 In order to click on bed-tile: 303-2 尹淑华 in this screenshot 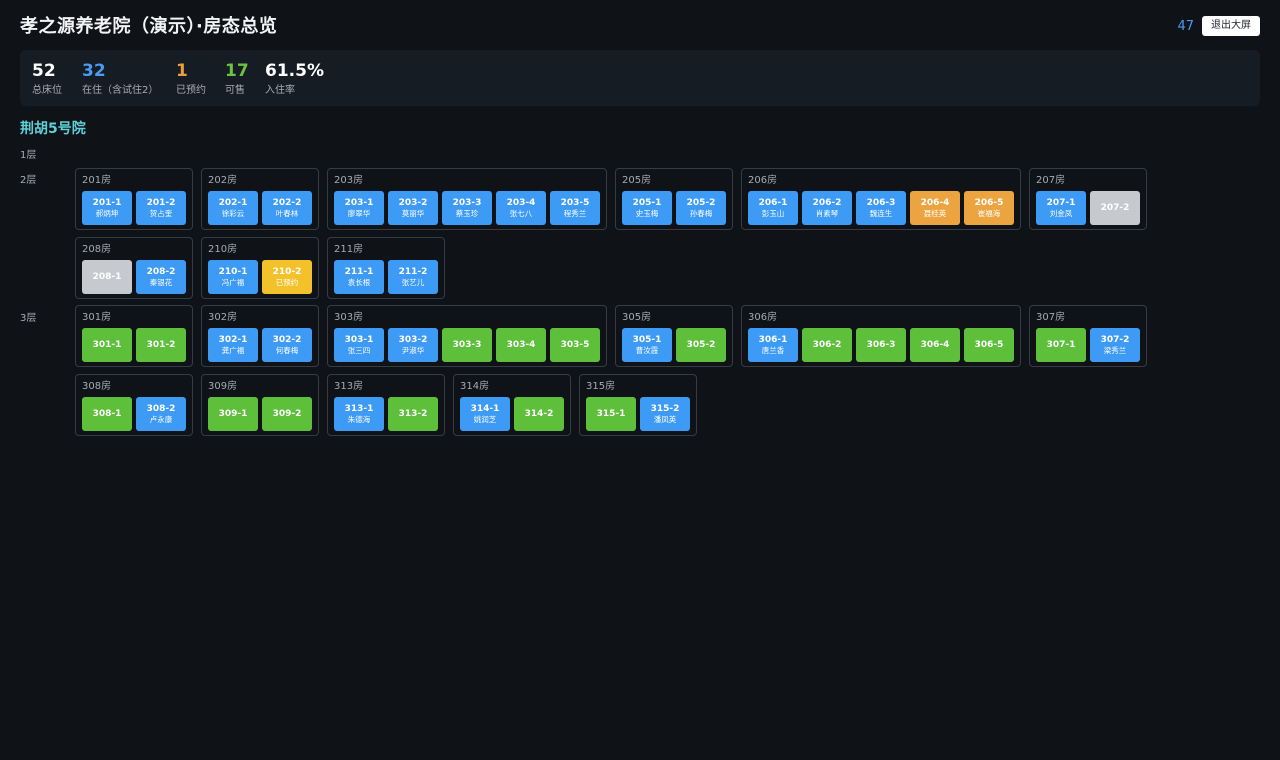, I will do `click(413, 345)`.